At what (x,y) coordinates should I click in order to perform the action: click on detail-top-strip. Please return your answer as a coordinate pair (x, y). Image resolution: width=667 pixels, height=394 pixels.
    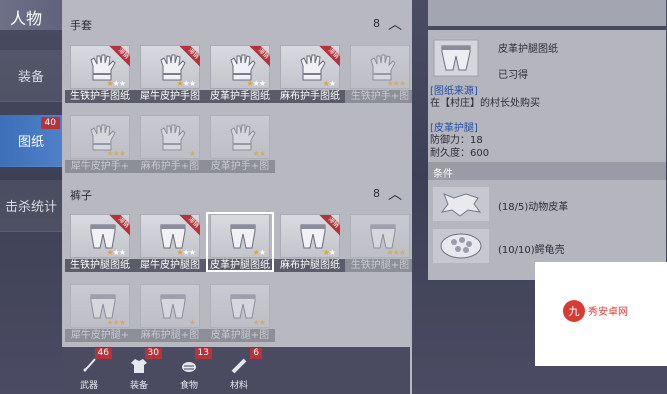
    Looking at the image, I should click on (547, 13).